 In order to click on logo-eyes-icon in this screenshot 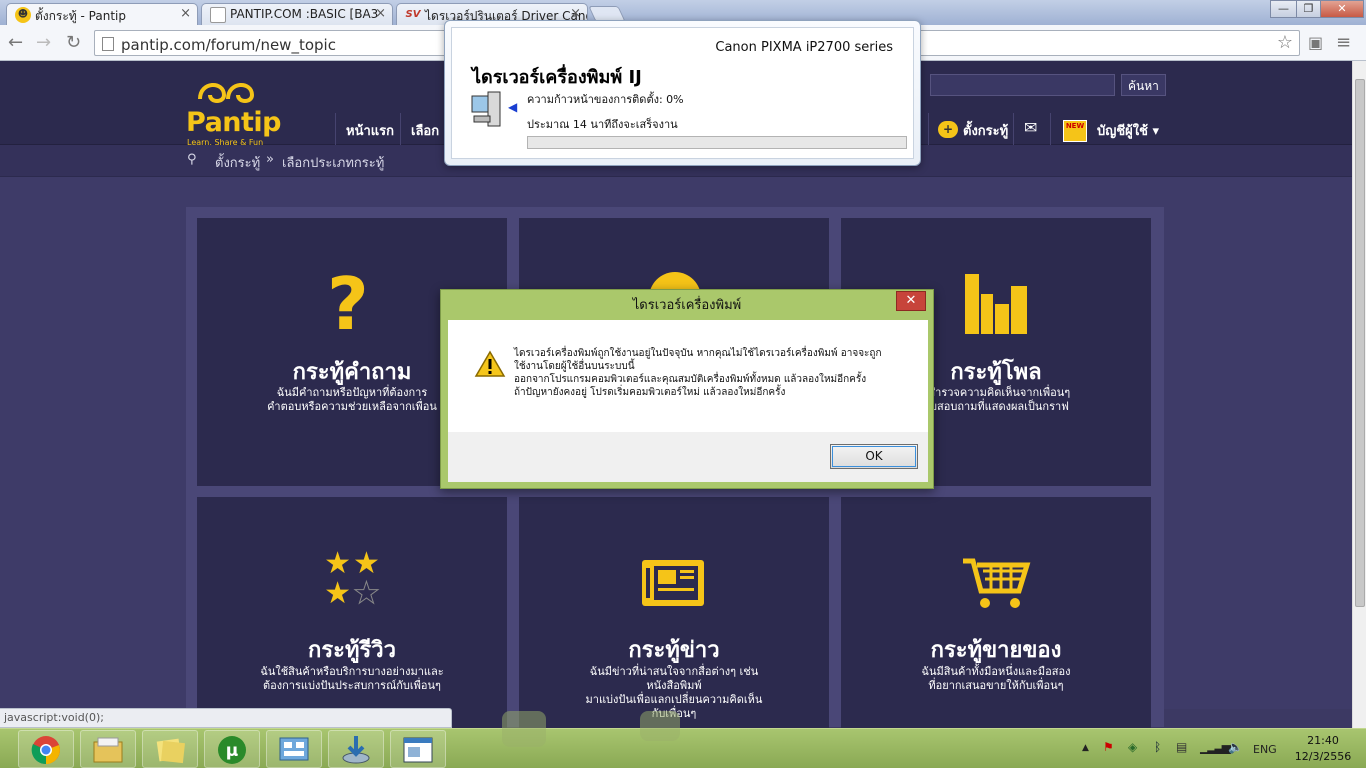, I will do `click(226, 93)`.